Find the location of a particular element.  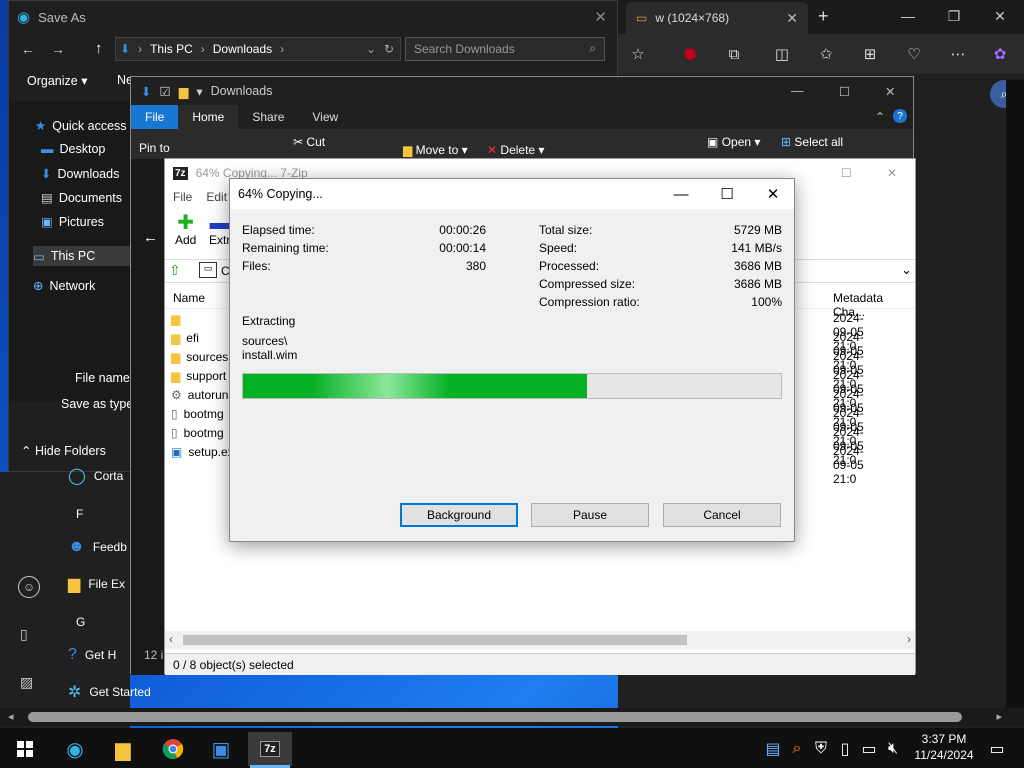

hide-folders-button: ⌃ Hide Folders is located at coordinates (63, 450).